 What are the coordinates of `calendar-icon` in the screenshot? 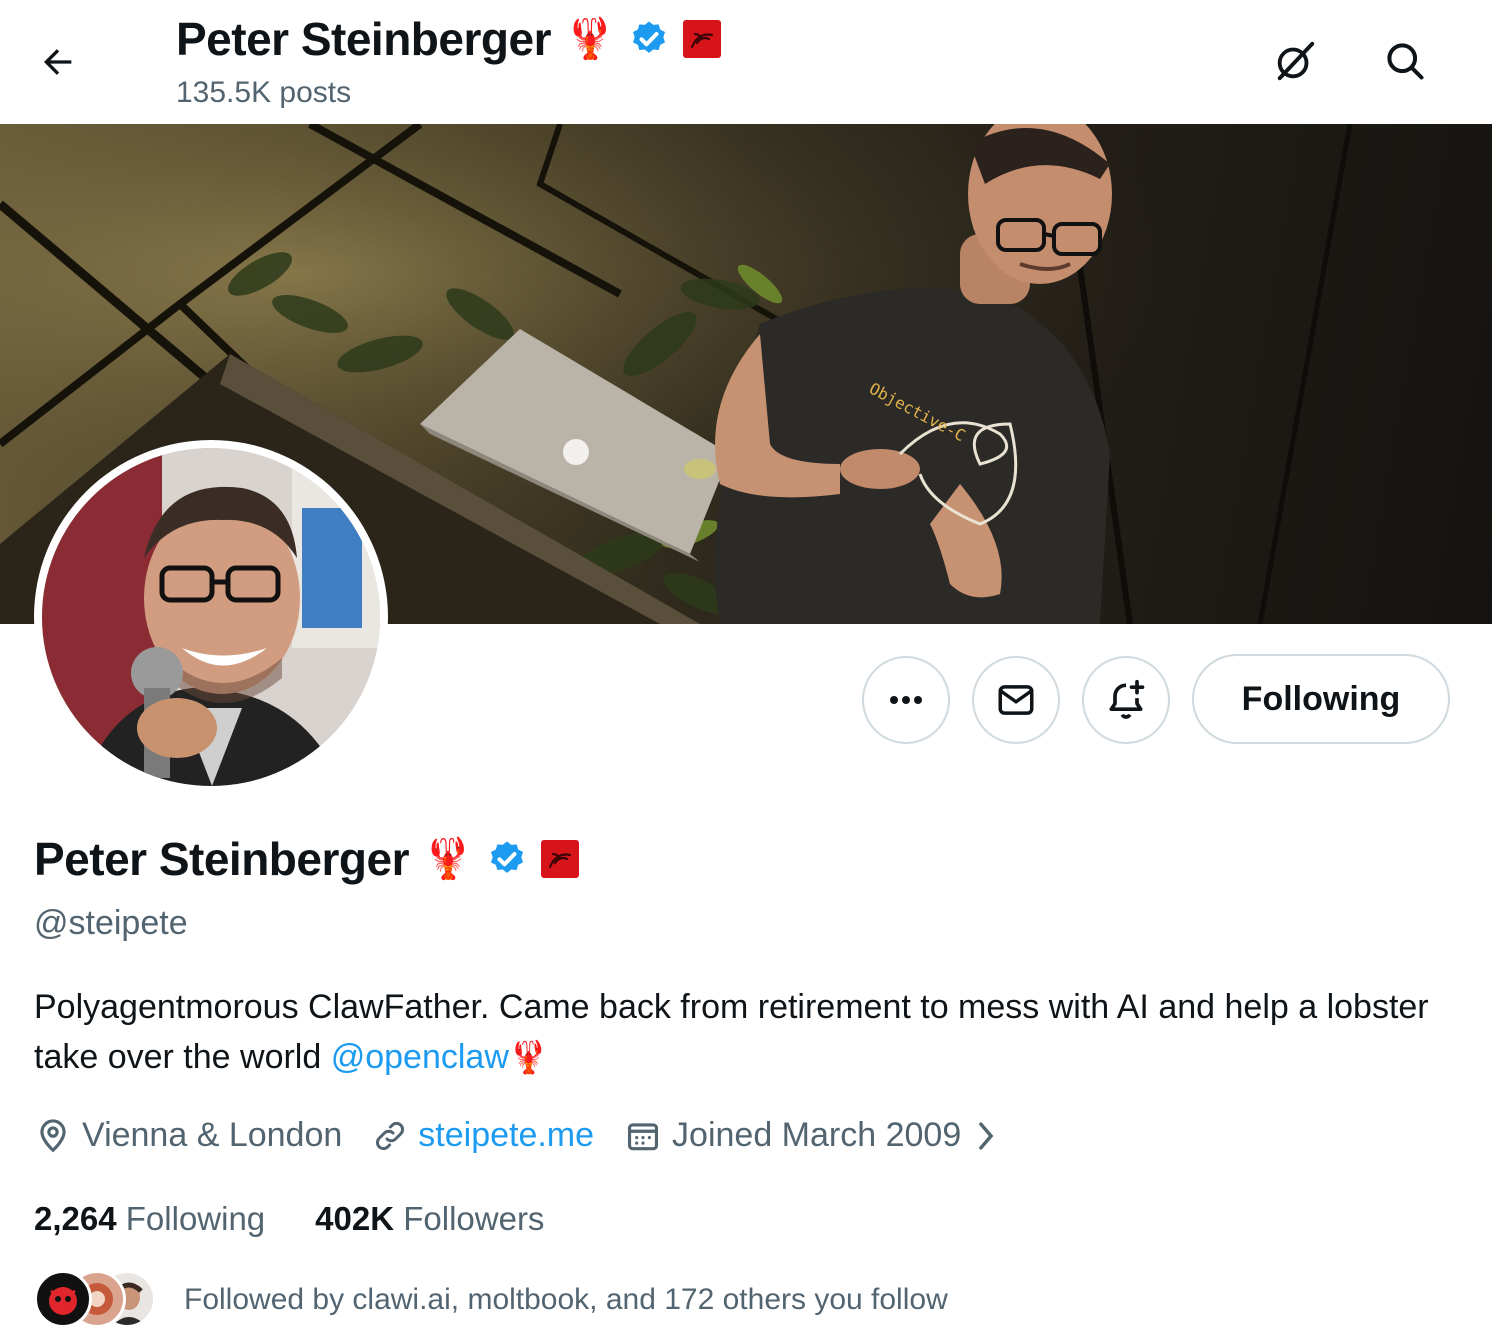 It's located at (643, 1136).